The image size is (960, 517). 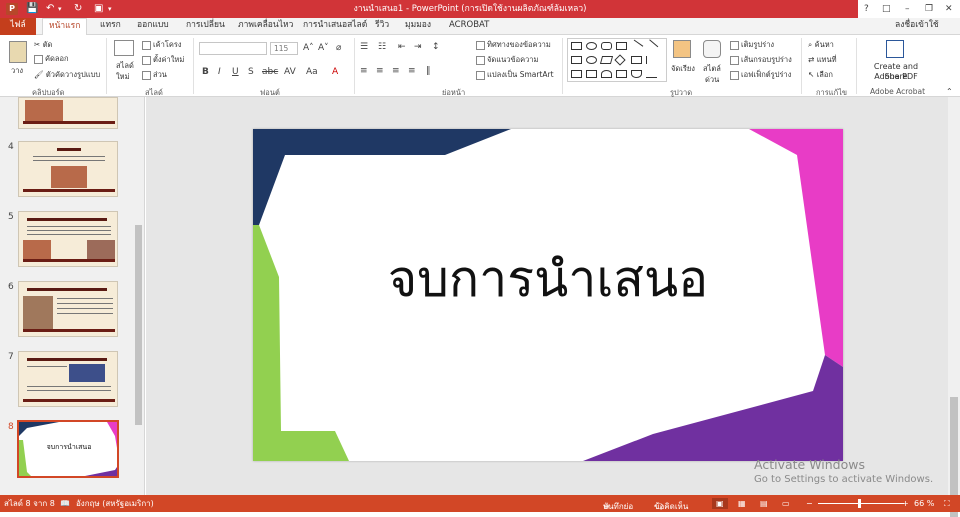 What do you see at coordinates (809, 503) in the screenshot?
I see `zoom-out-icon: −` at bounding box center [809, 503].